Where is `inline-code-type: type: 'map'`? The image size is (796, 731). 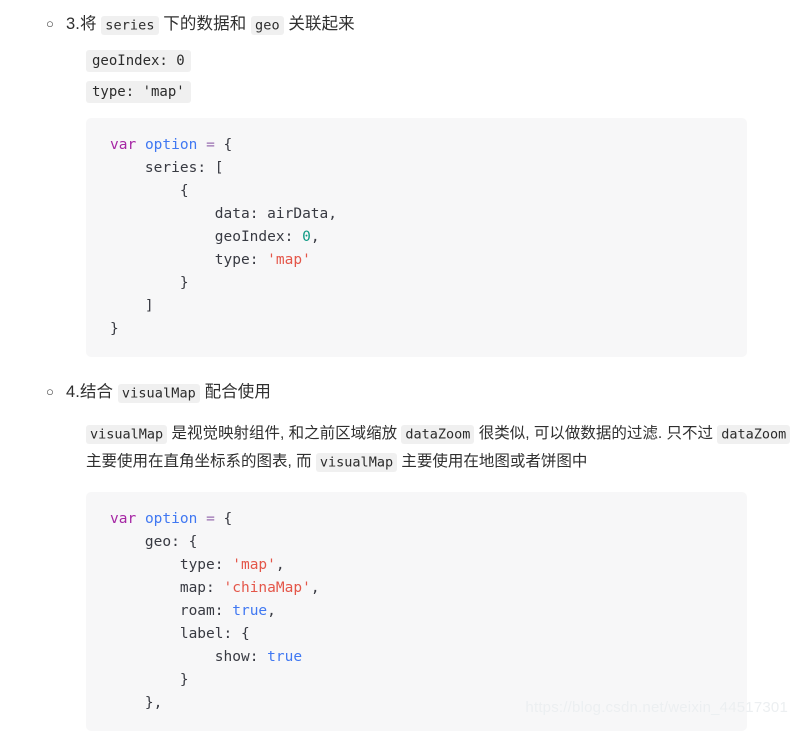 inline-code-type: type: 'map' is located at coordinates (138, 92).